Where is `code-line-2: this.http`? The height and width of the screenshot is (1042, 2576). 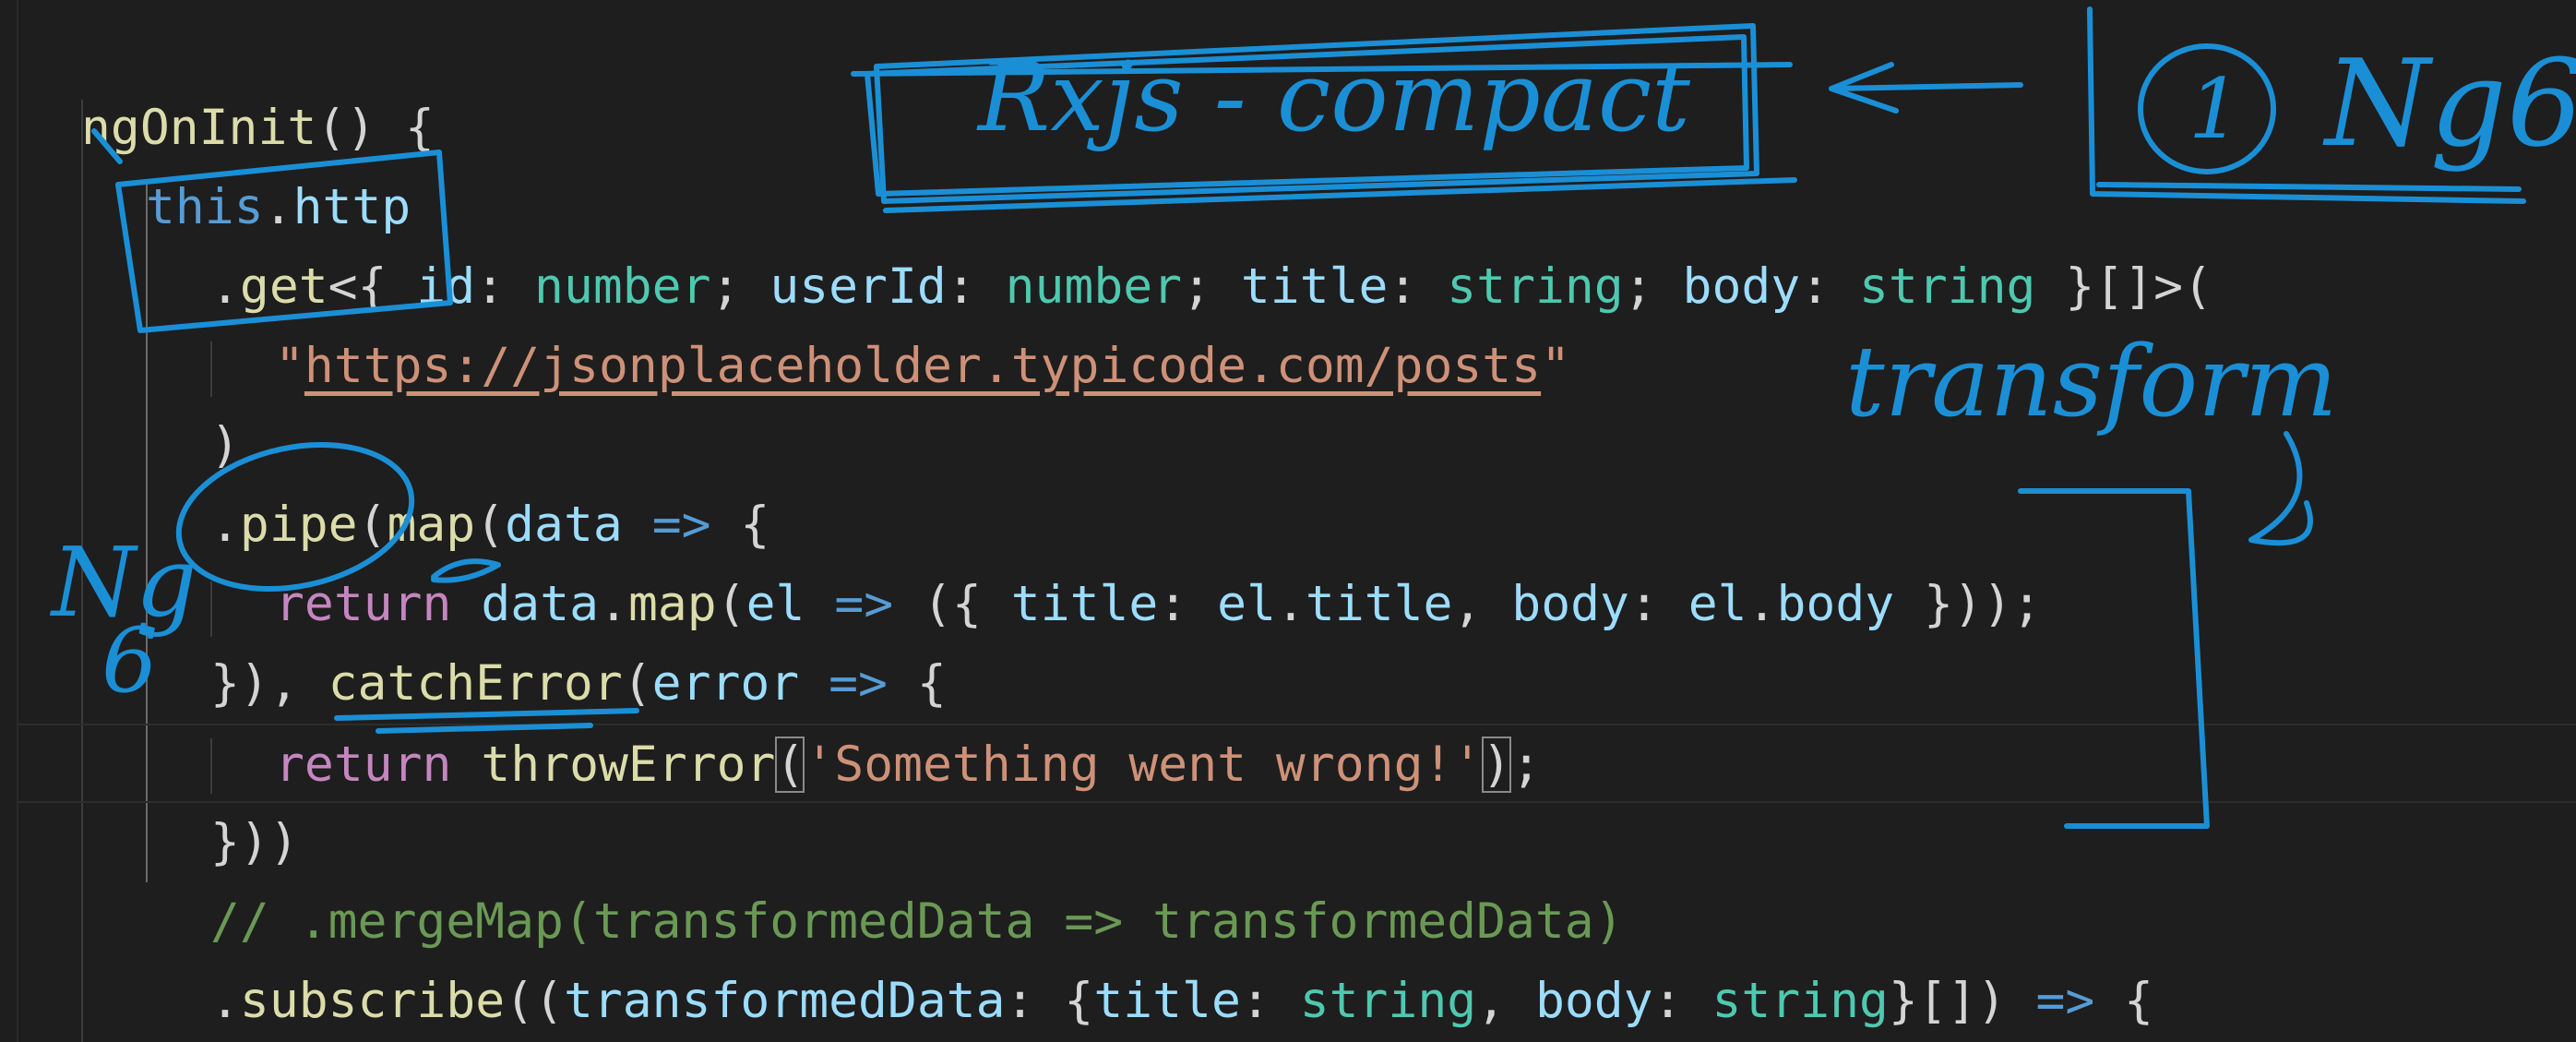 code-line-2: this.http is located at coordinates (278, 207).